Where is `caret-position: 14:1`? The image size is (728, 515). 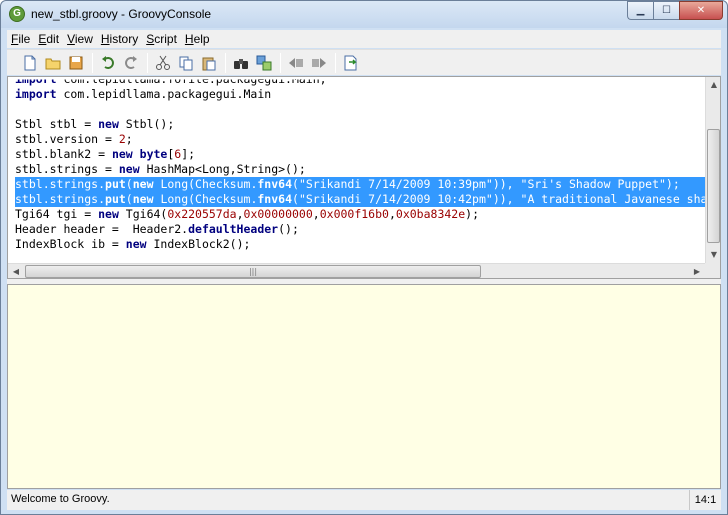
caret-position: 14:1 is located at coordinates (705, 500).